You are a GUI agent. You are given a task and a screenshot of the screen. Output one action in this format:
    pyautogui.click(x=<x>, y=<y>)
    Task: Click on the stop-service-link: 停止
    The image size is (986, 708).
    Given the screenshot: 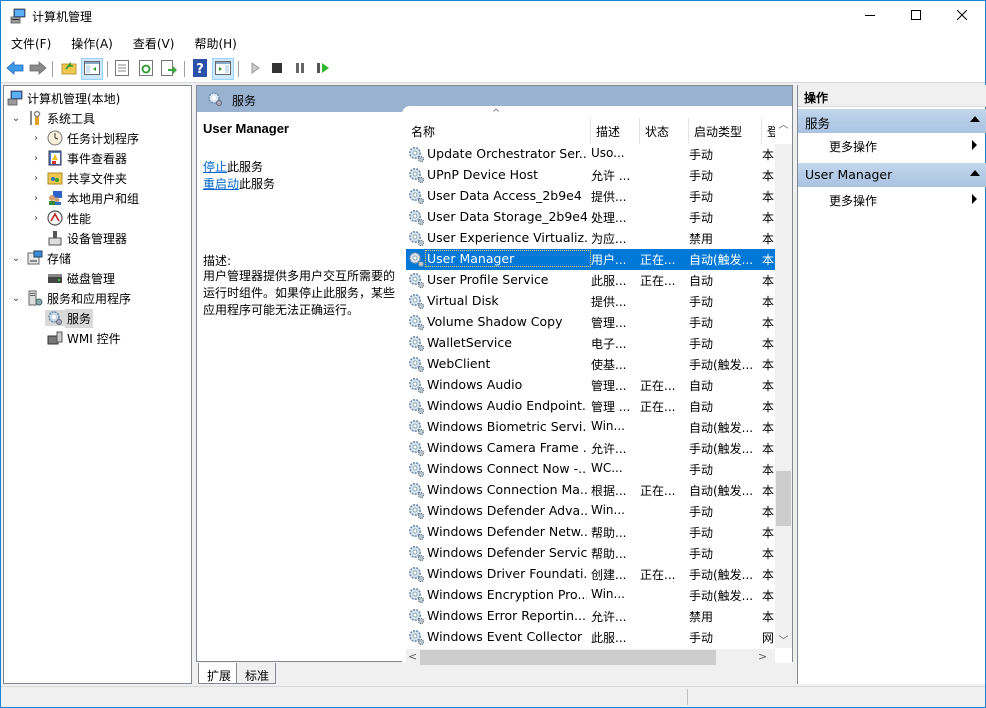 What is the action you would take?
    pyautogui.click(x=215, y=167)
    